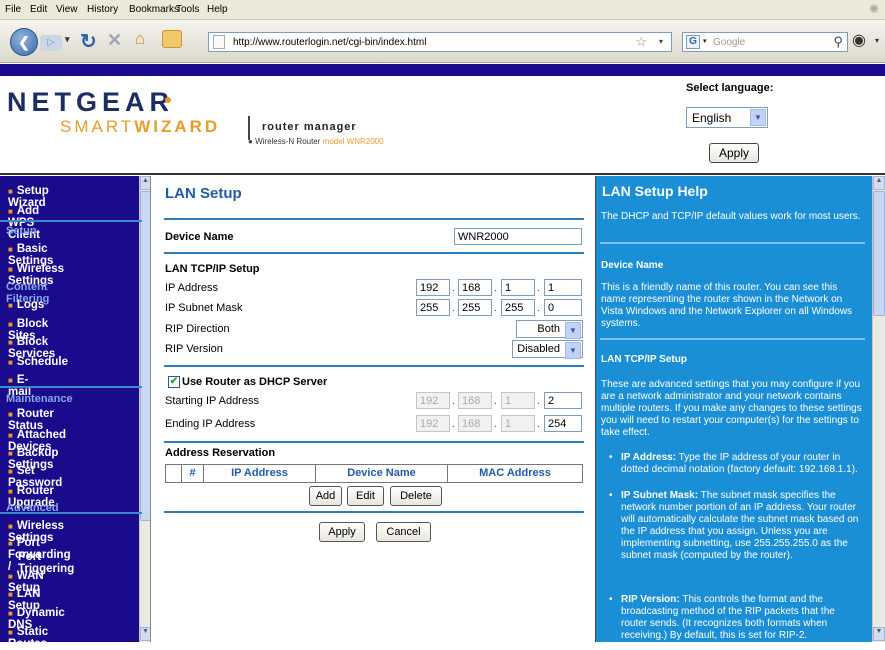  Describe the element at coordinates (24, 42) in the screenshot. I see `back-button: ❮` at that location.